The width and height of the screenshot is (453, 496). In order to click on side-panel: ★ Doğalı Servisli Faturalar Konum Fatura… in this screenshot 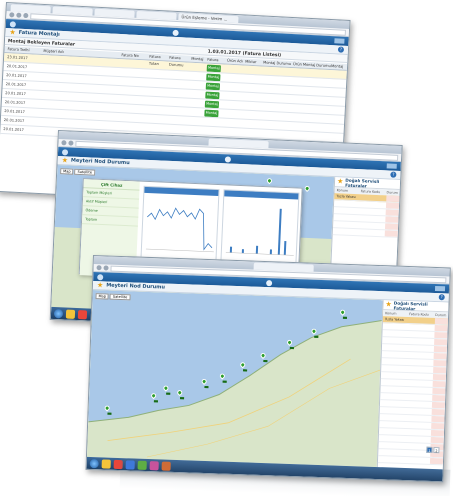, I will do `click(412, 385)`.